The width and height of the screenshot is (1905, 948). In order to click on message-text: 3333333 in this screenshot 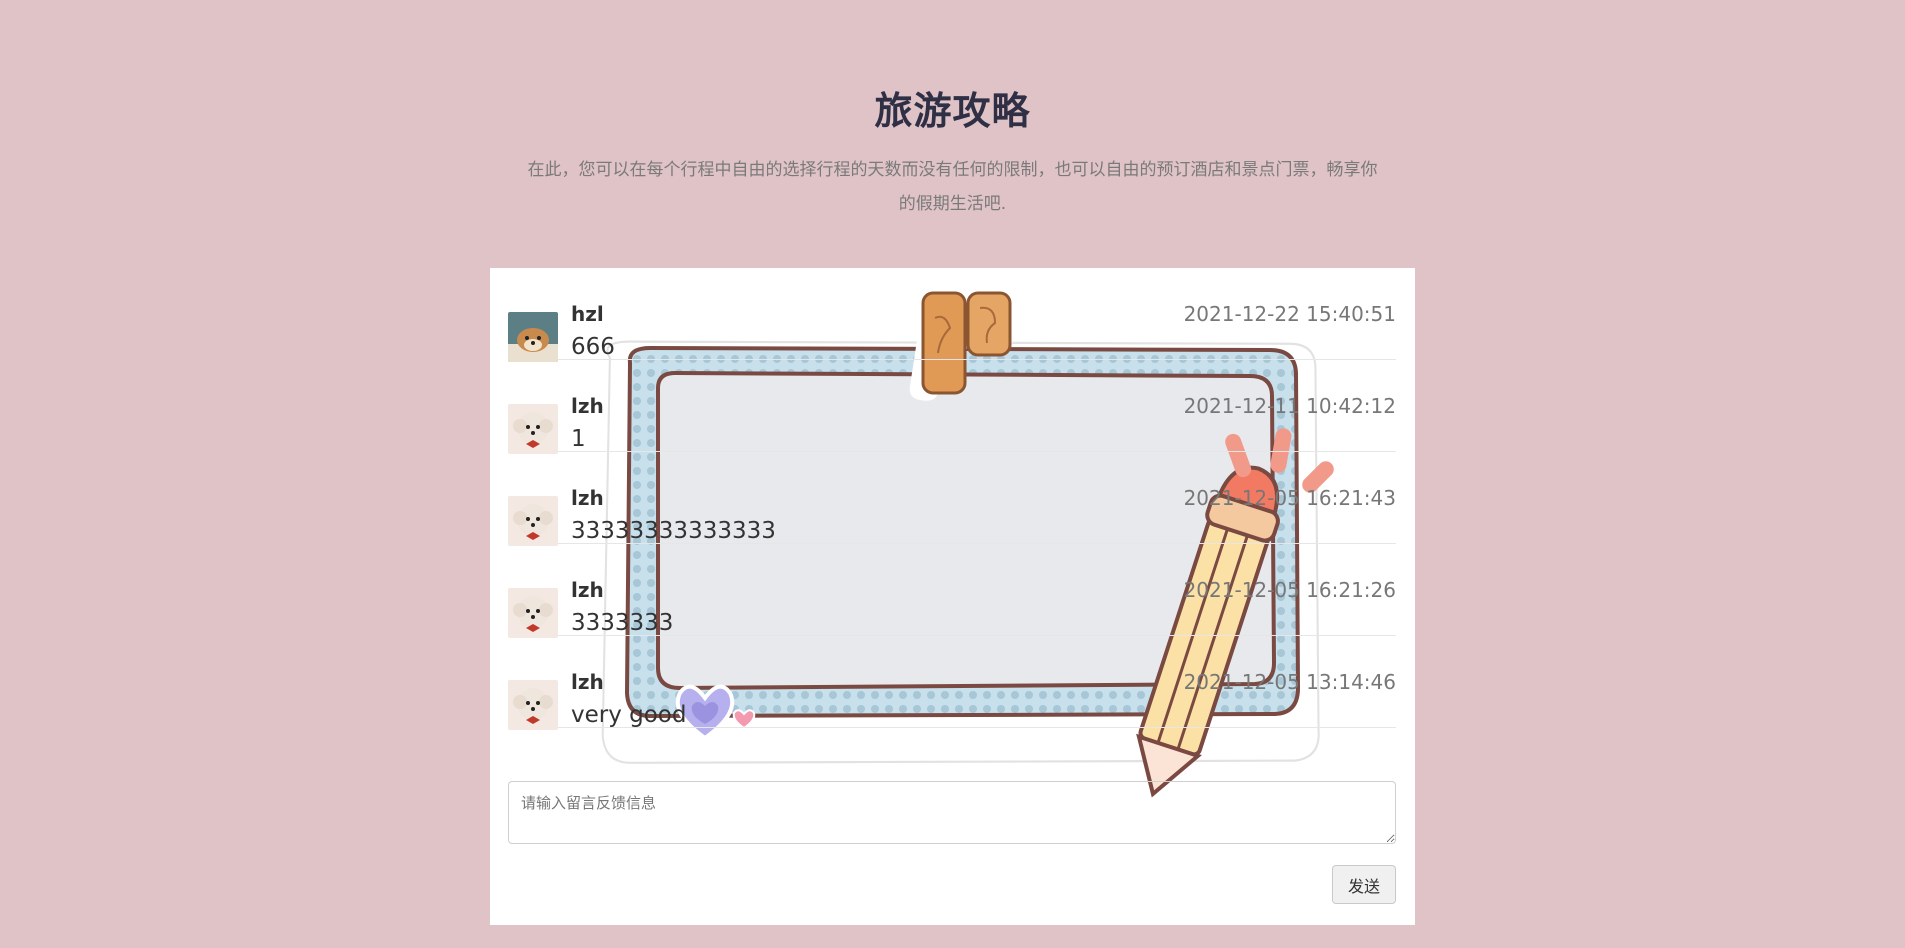, I will do `click(622, 623)`.